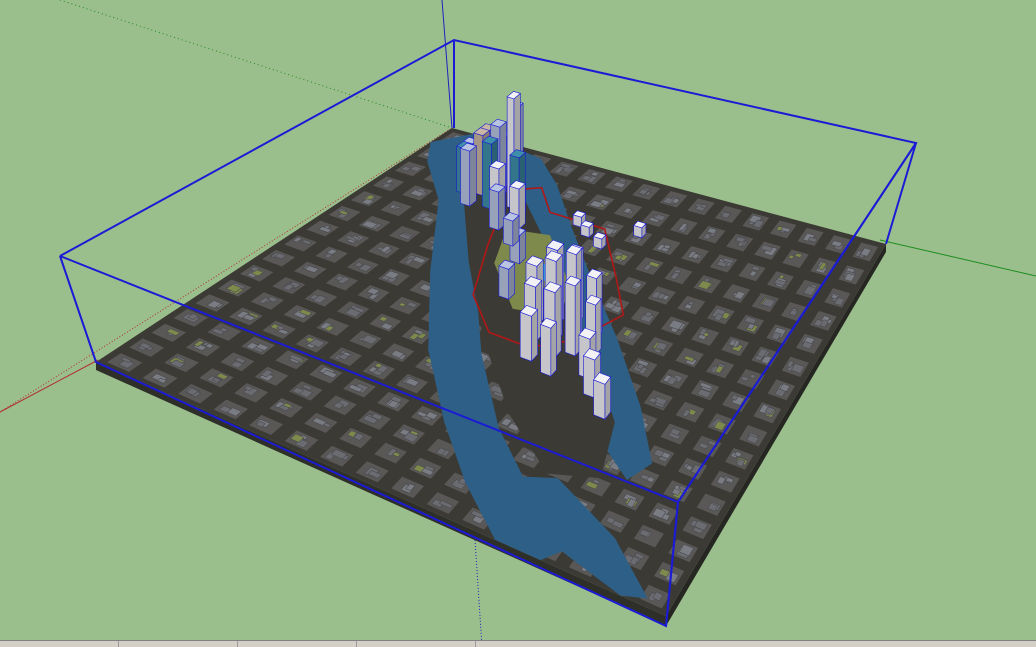  Describe the element at coordinates (478, 593) in the screenshot. I see `blue-axis-down` at that location.